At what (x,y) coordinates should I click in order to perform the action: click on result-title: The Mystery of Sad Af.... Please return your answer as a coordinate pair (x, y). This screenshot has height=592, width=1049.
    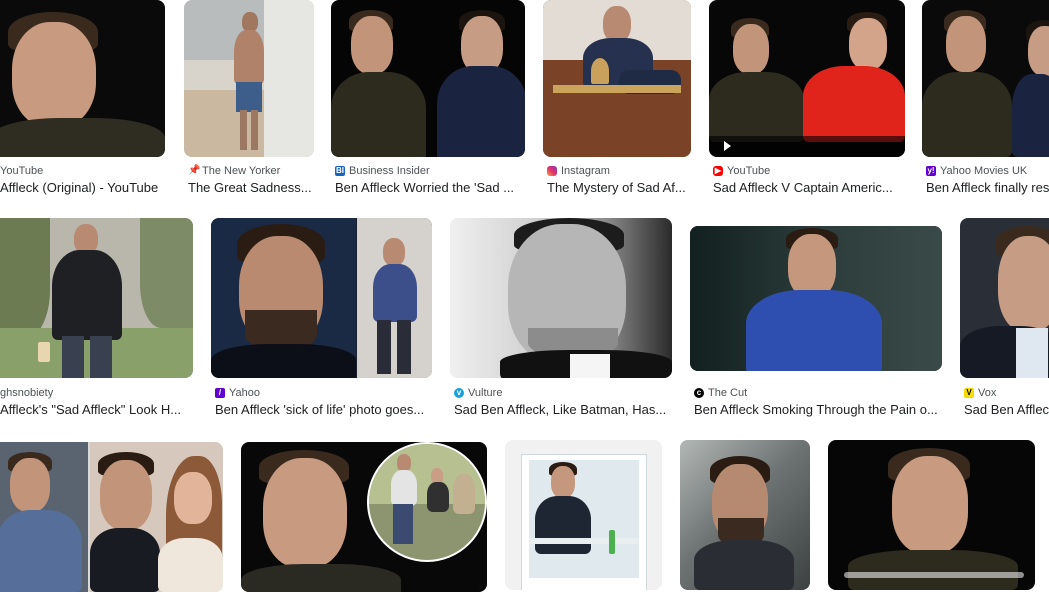
    Looking at the image, I should click on (619, 187).